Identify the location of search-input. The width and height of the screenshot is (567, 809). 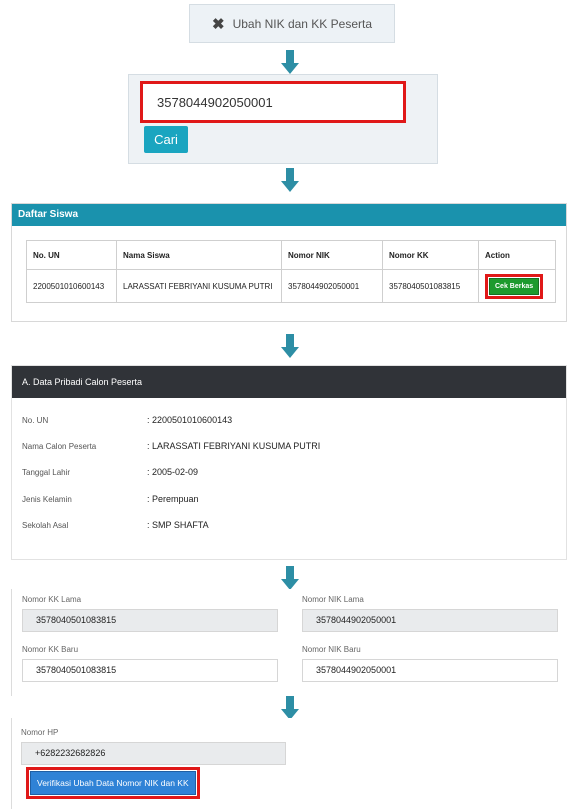
(273, 102).